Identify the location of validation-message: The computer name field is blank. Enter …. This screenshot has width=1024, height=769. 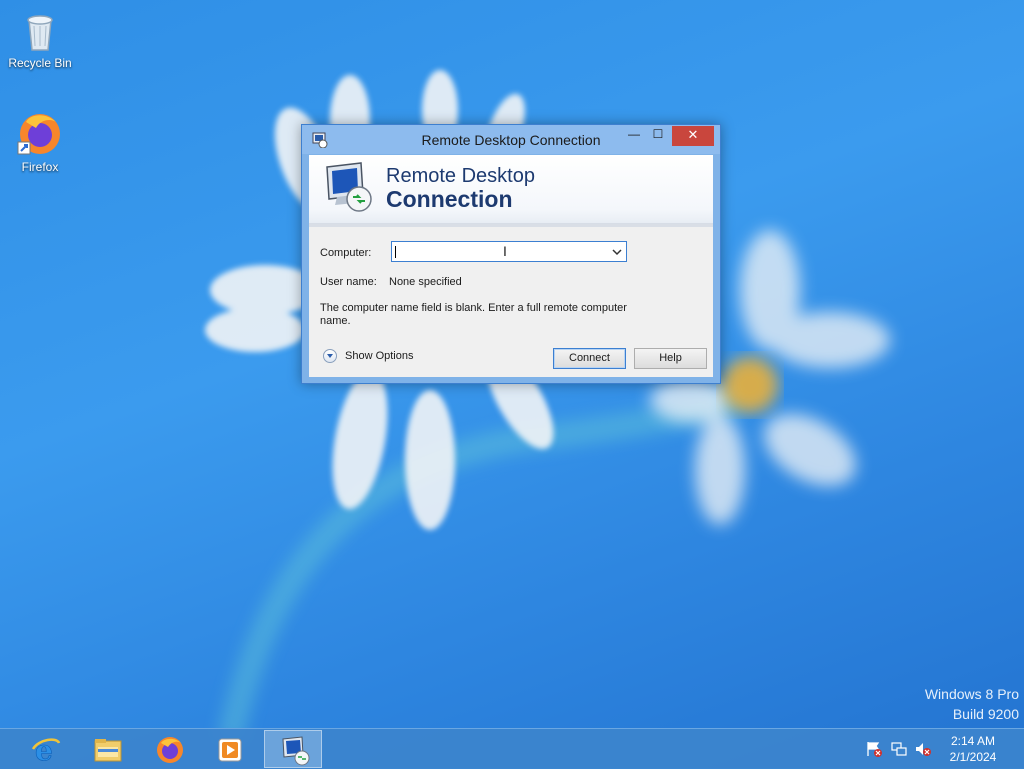
(473, 314).